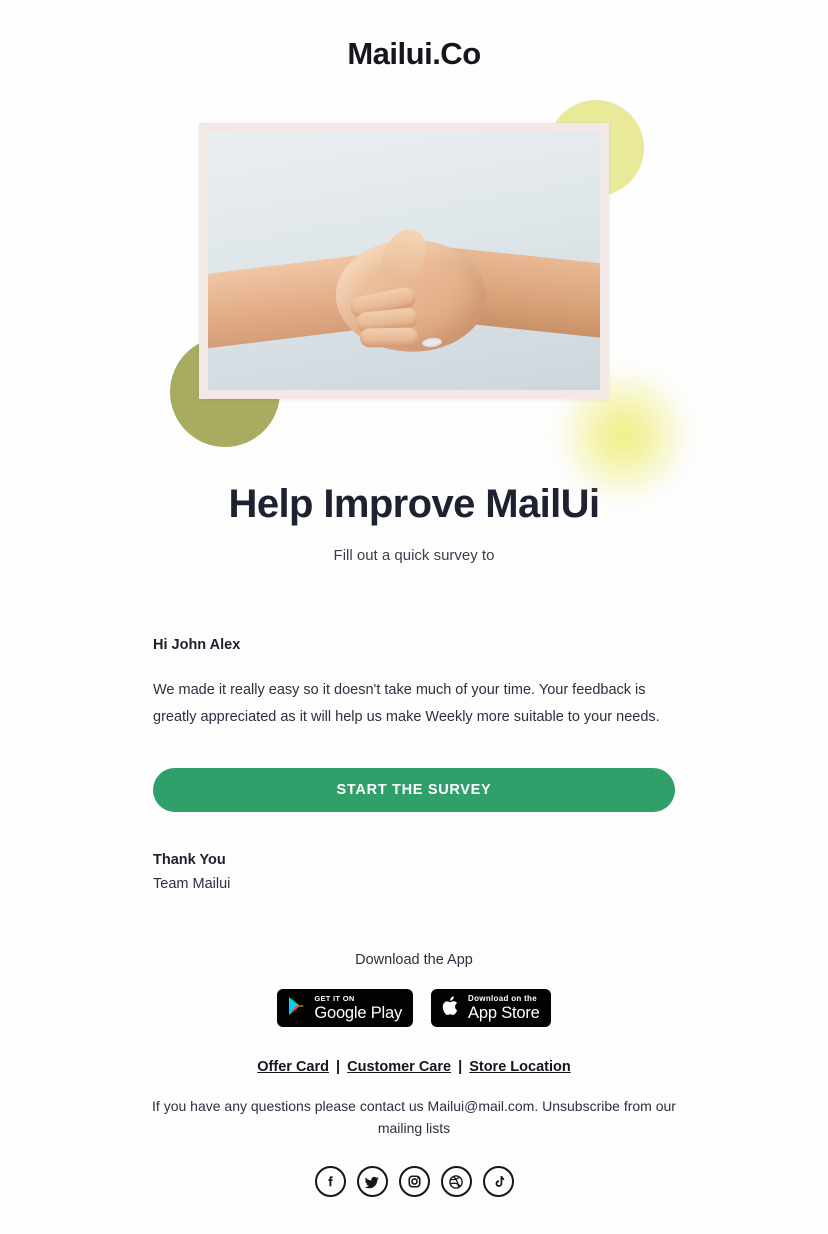 The height and width of the screenshot is (1234, 828). Describe the element at coordinates (504, 1012) in the screenshot. I see `app-store-big-label: App Store` at that location.